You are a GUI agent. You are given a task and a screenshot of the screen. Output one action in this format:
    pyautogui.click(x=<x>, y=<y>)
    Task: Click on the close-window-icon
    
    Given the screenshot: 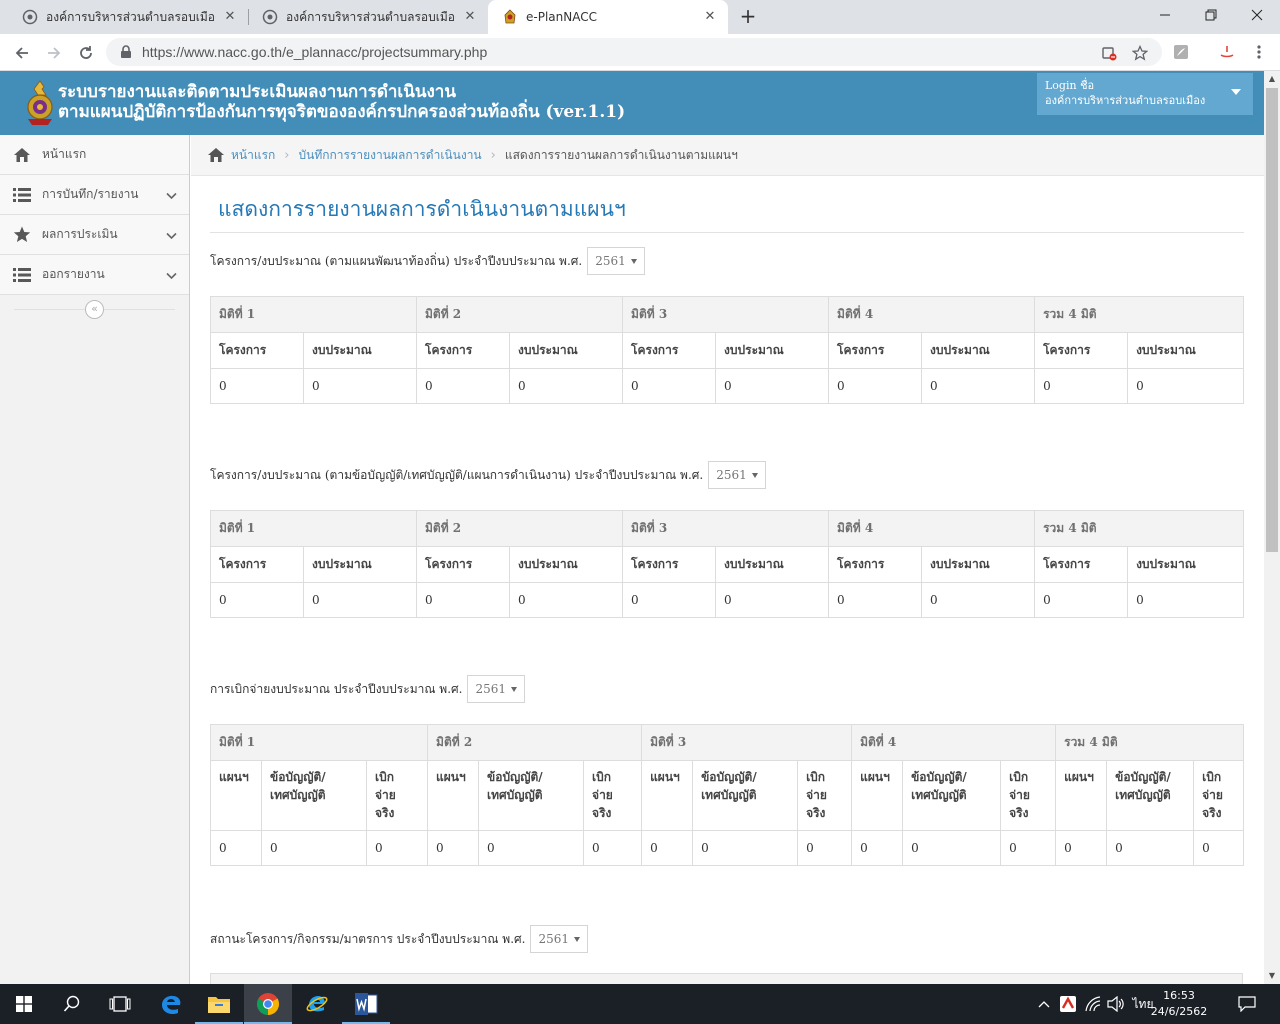 What is the action you would take?
    pyautogui.click(x=1257, y=15)
    